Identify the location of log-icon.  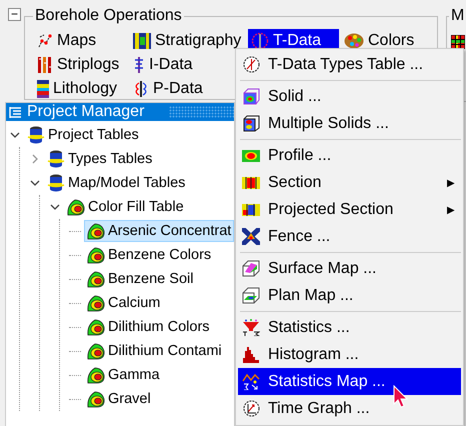
(45, 64).